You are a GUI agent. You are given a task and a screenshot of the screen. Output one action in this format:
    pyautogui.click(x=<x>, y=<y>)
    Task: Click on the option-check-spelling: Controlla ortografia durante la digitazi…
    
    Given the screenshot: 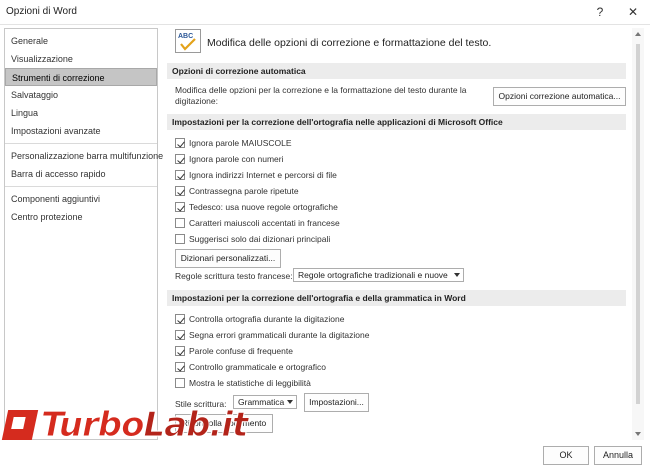 What is the action you would take?
    pyautogui.click(x=259, y=319)
    